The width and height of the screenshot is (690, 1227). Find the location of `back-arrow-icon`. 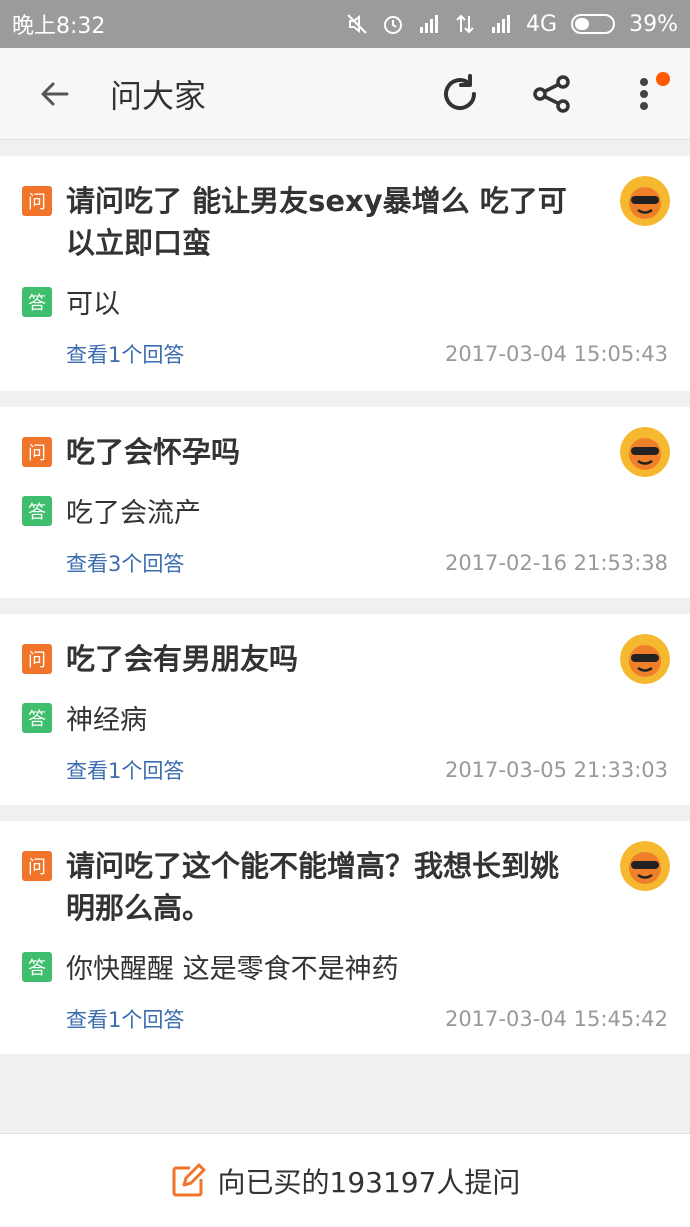

back-arrow-icon is located at coordinates (55, 93).